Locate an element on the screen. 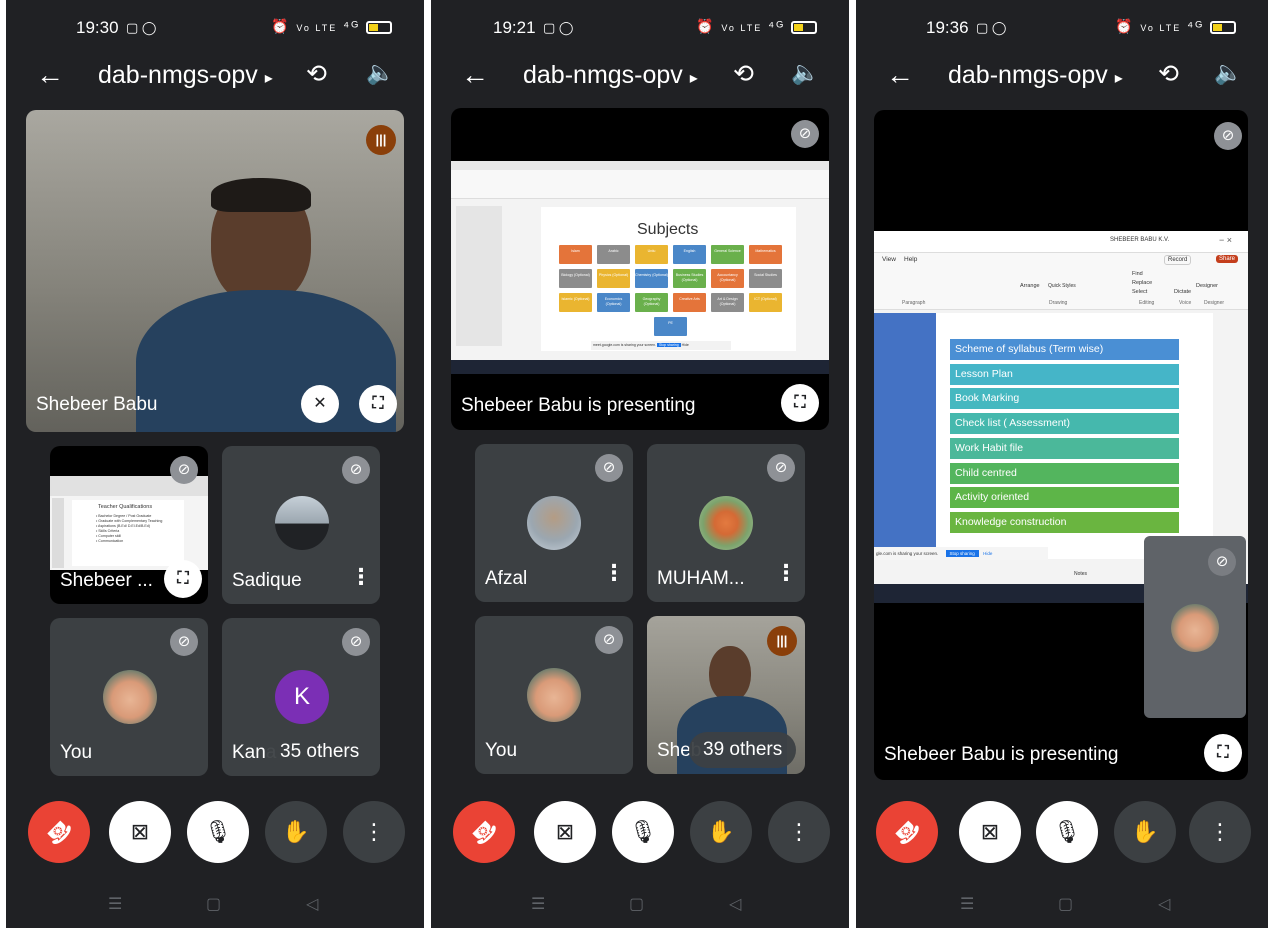 The image size is (1275, 928). share-button: Share is located at coordinates (1227, 259).